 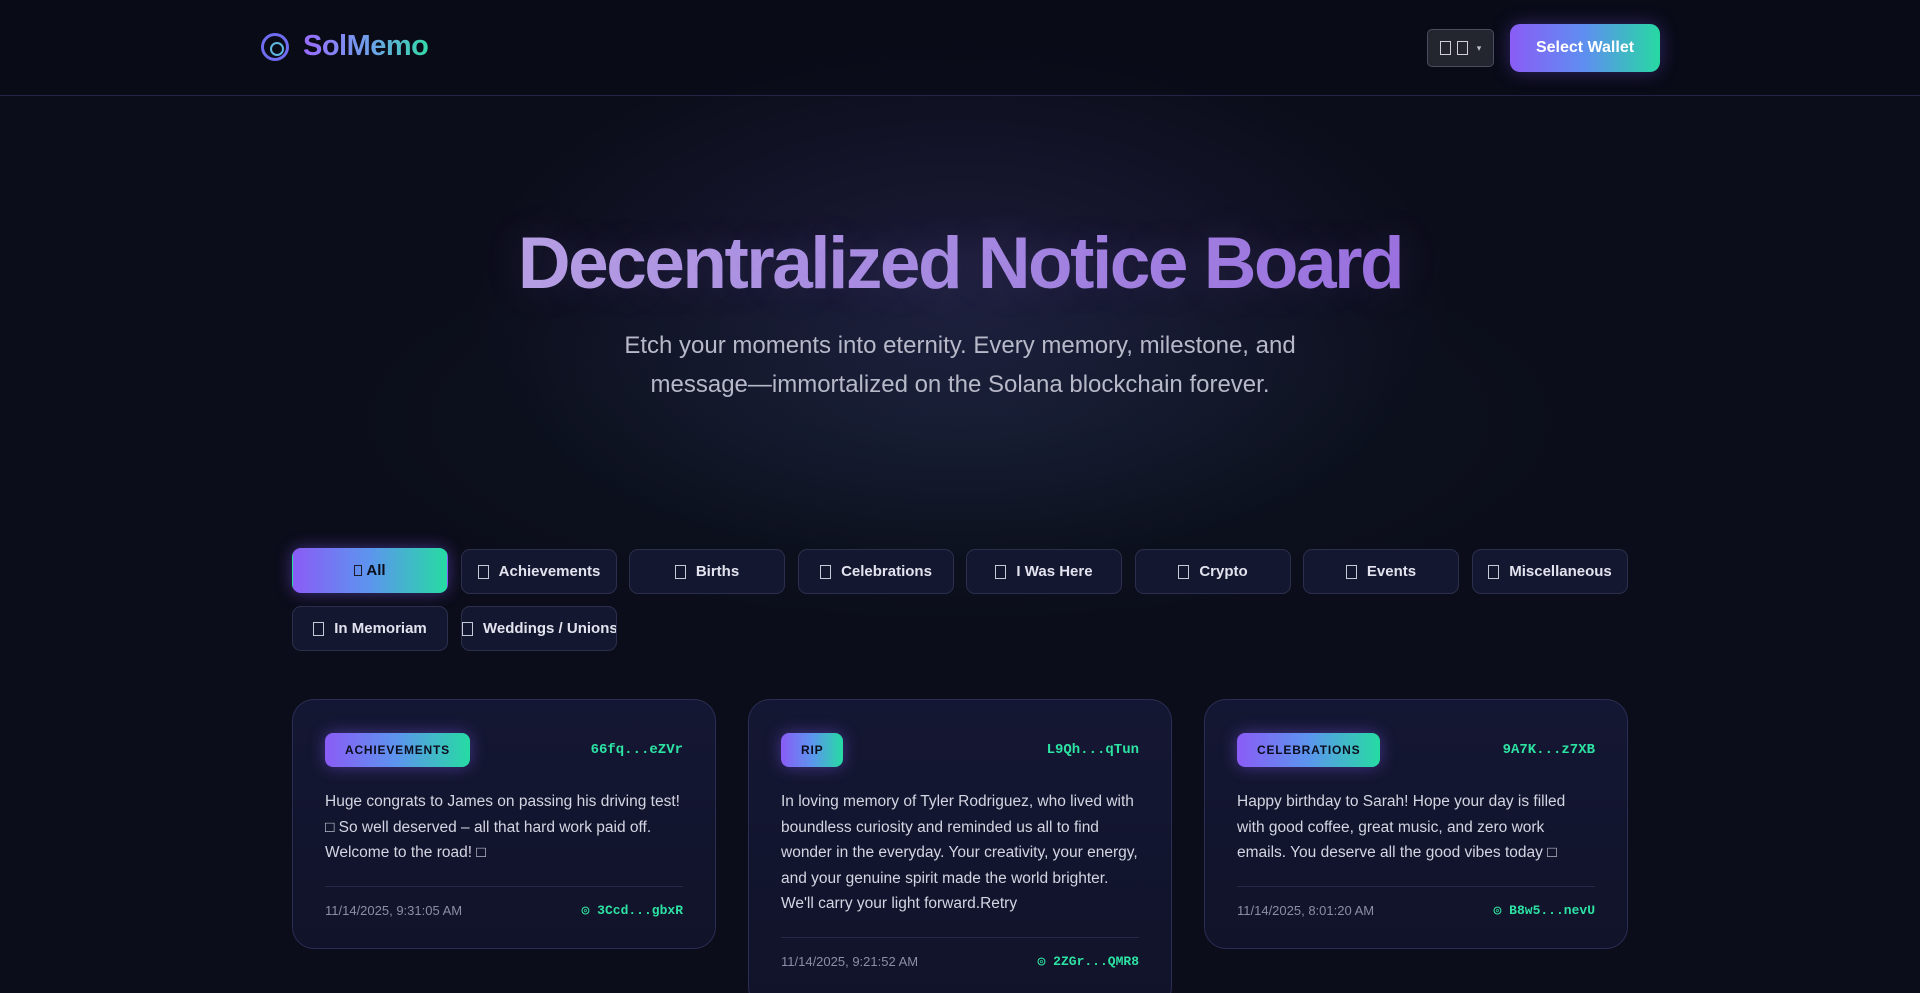 I want to click on ring-logo-icon, so click(x=275, y=46).